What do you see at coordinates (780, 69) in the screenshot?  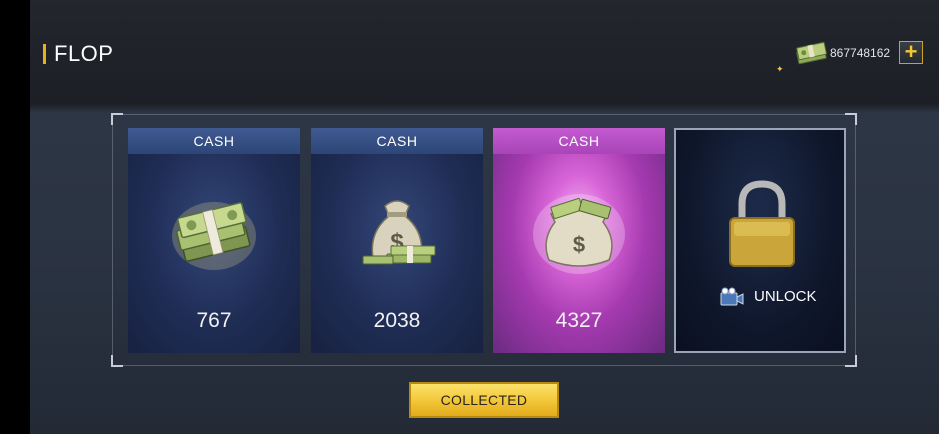 I see `sparkle-icon: ✦` at bounding box center [780, 69].